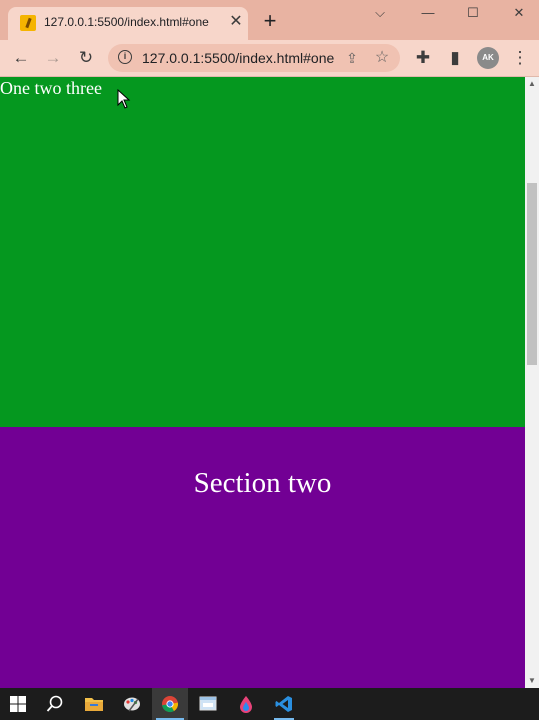 This screenshot has width=539, height=720. What do you see at coordinates (532, 84) in the screenshot?
I see `scroll-up-arrow-icon: ▲` at bounding box center [532, 84].